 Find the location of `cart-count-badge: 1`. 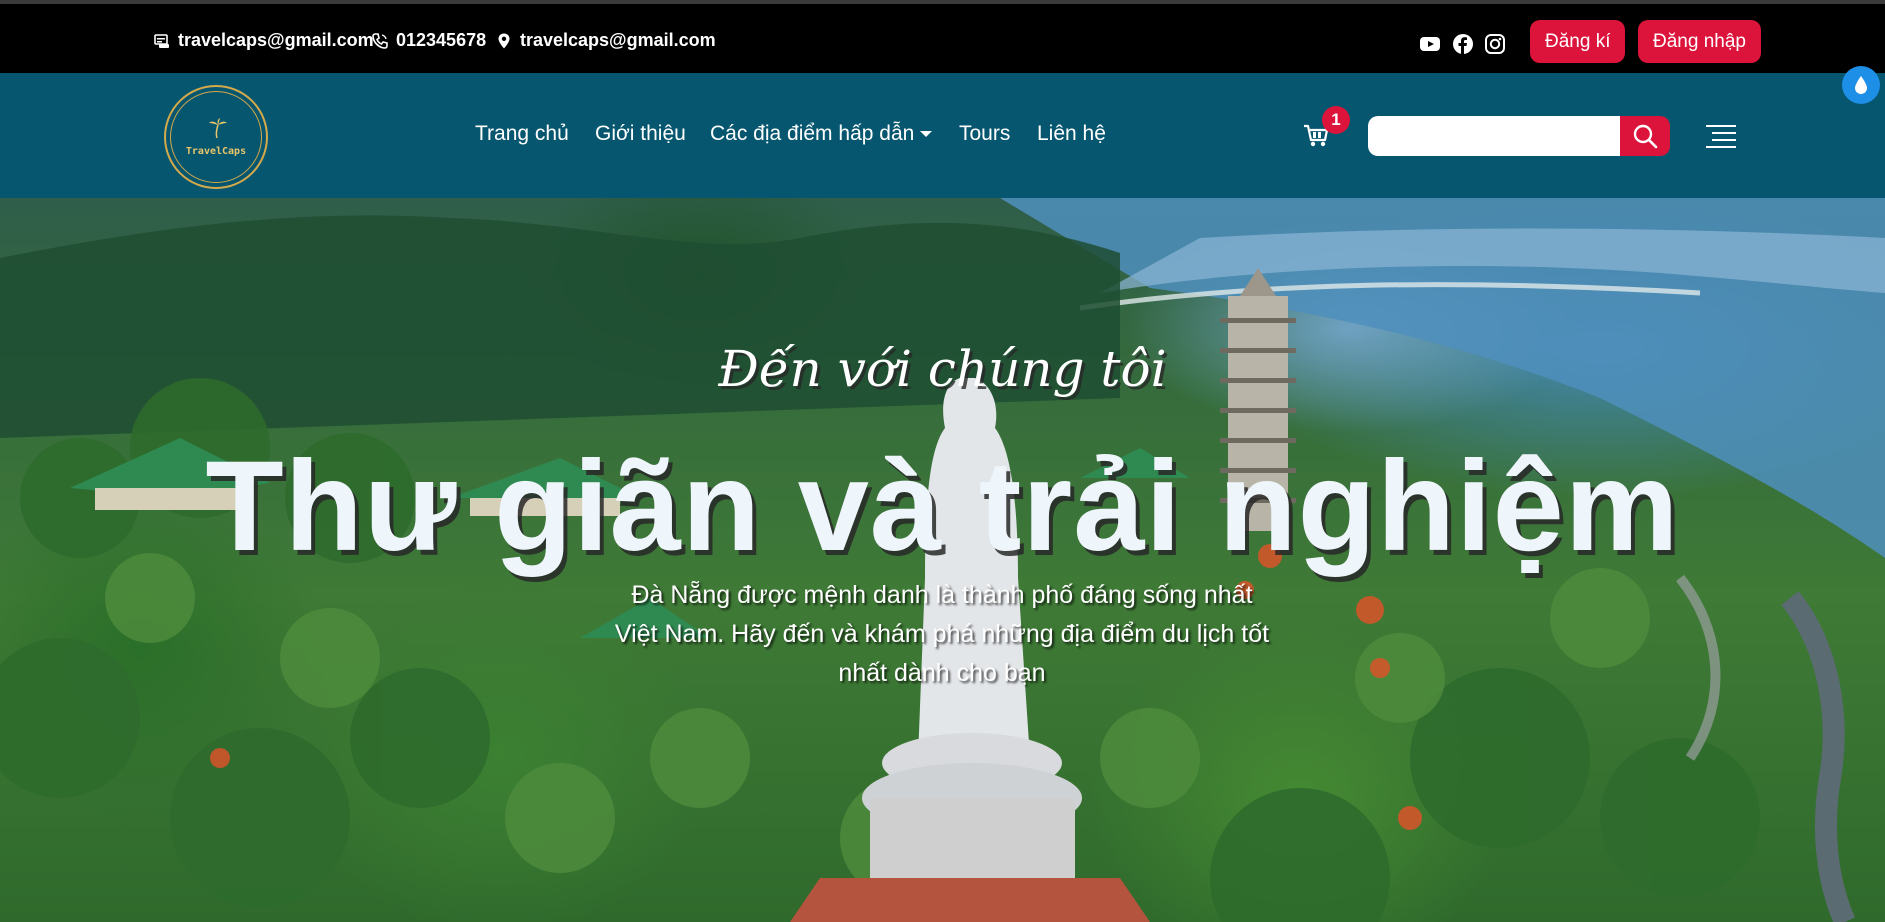

cart-count-badge: 1 is located at coordinates (1336, 120).